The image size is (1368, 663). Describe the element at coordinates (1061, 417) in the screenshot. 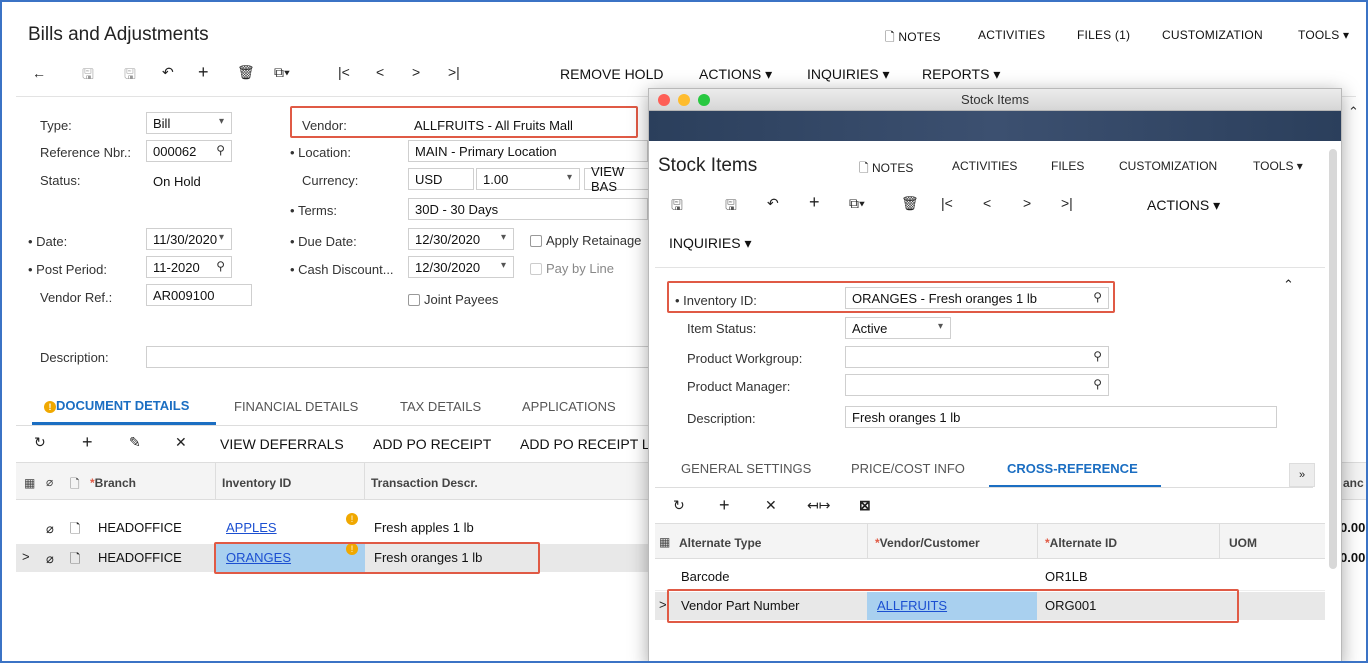

I see `description-field: Fresh oranges 1 lb` at that location.